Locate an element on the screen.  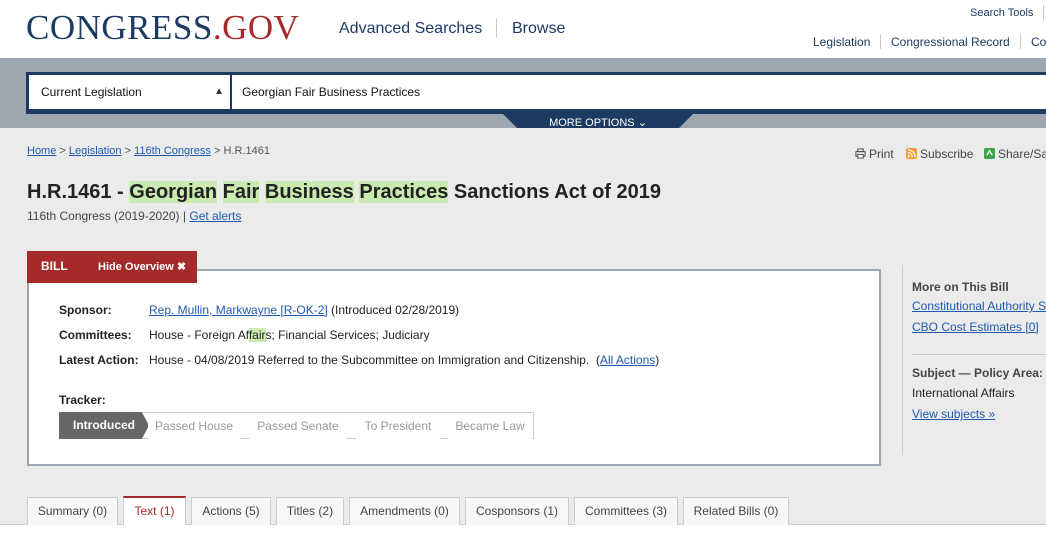
congress-gov-logo: CONGRESS.GOV is located at coordinates (162, 28).